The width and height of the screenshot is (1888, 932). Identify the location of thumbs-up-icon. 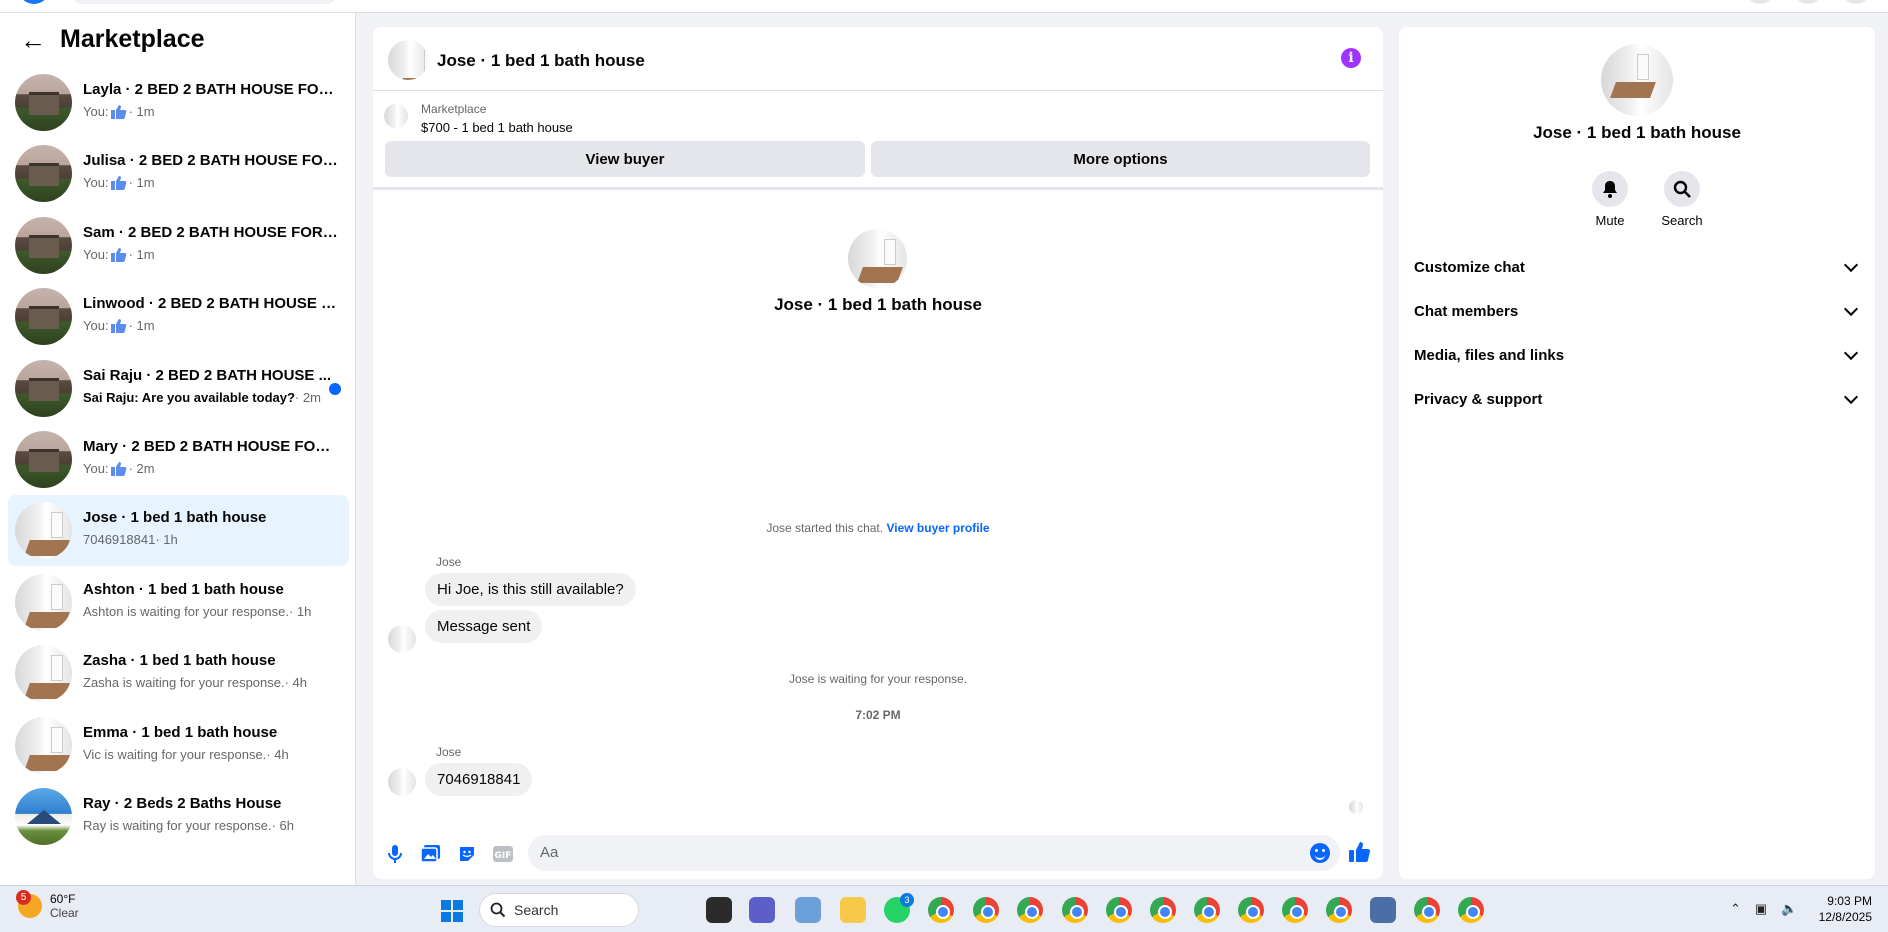
(118, 254).